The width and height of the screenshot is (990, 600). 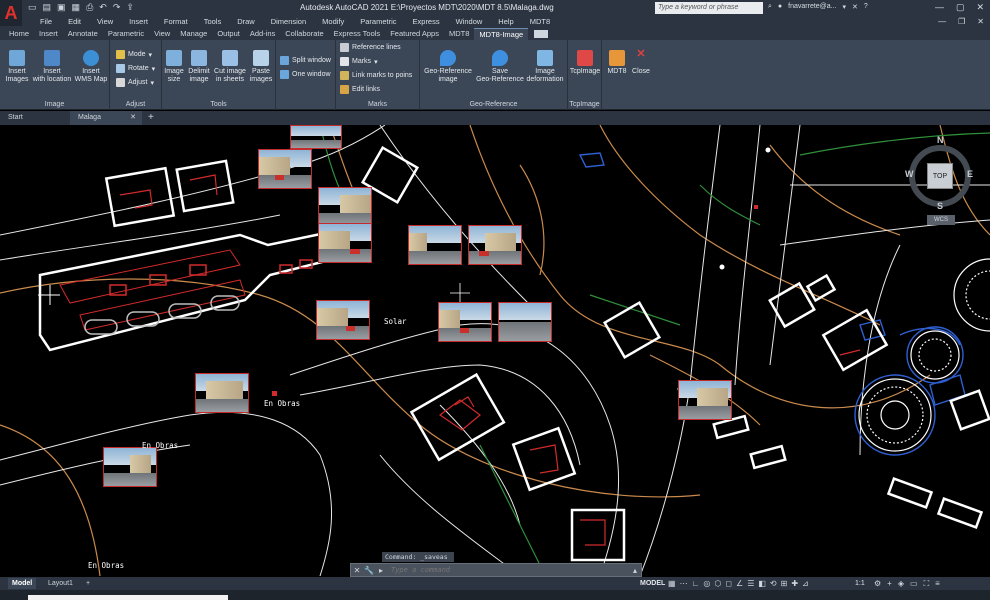 What do you see at coordinates (770, 7) in the screenshot?
I see `search-icon: ⌕` at bounding box center [770, 7].